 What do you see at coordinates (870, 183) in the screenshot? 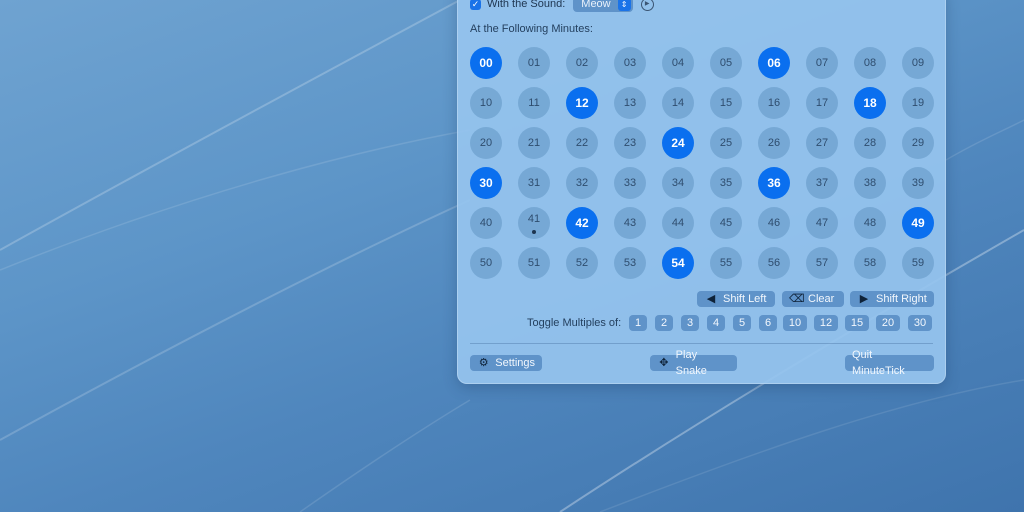
I see `minute-38: 38` at bounding box center [870, 183].